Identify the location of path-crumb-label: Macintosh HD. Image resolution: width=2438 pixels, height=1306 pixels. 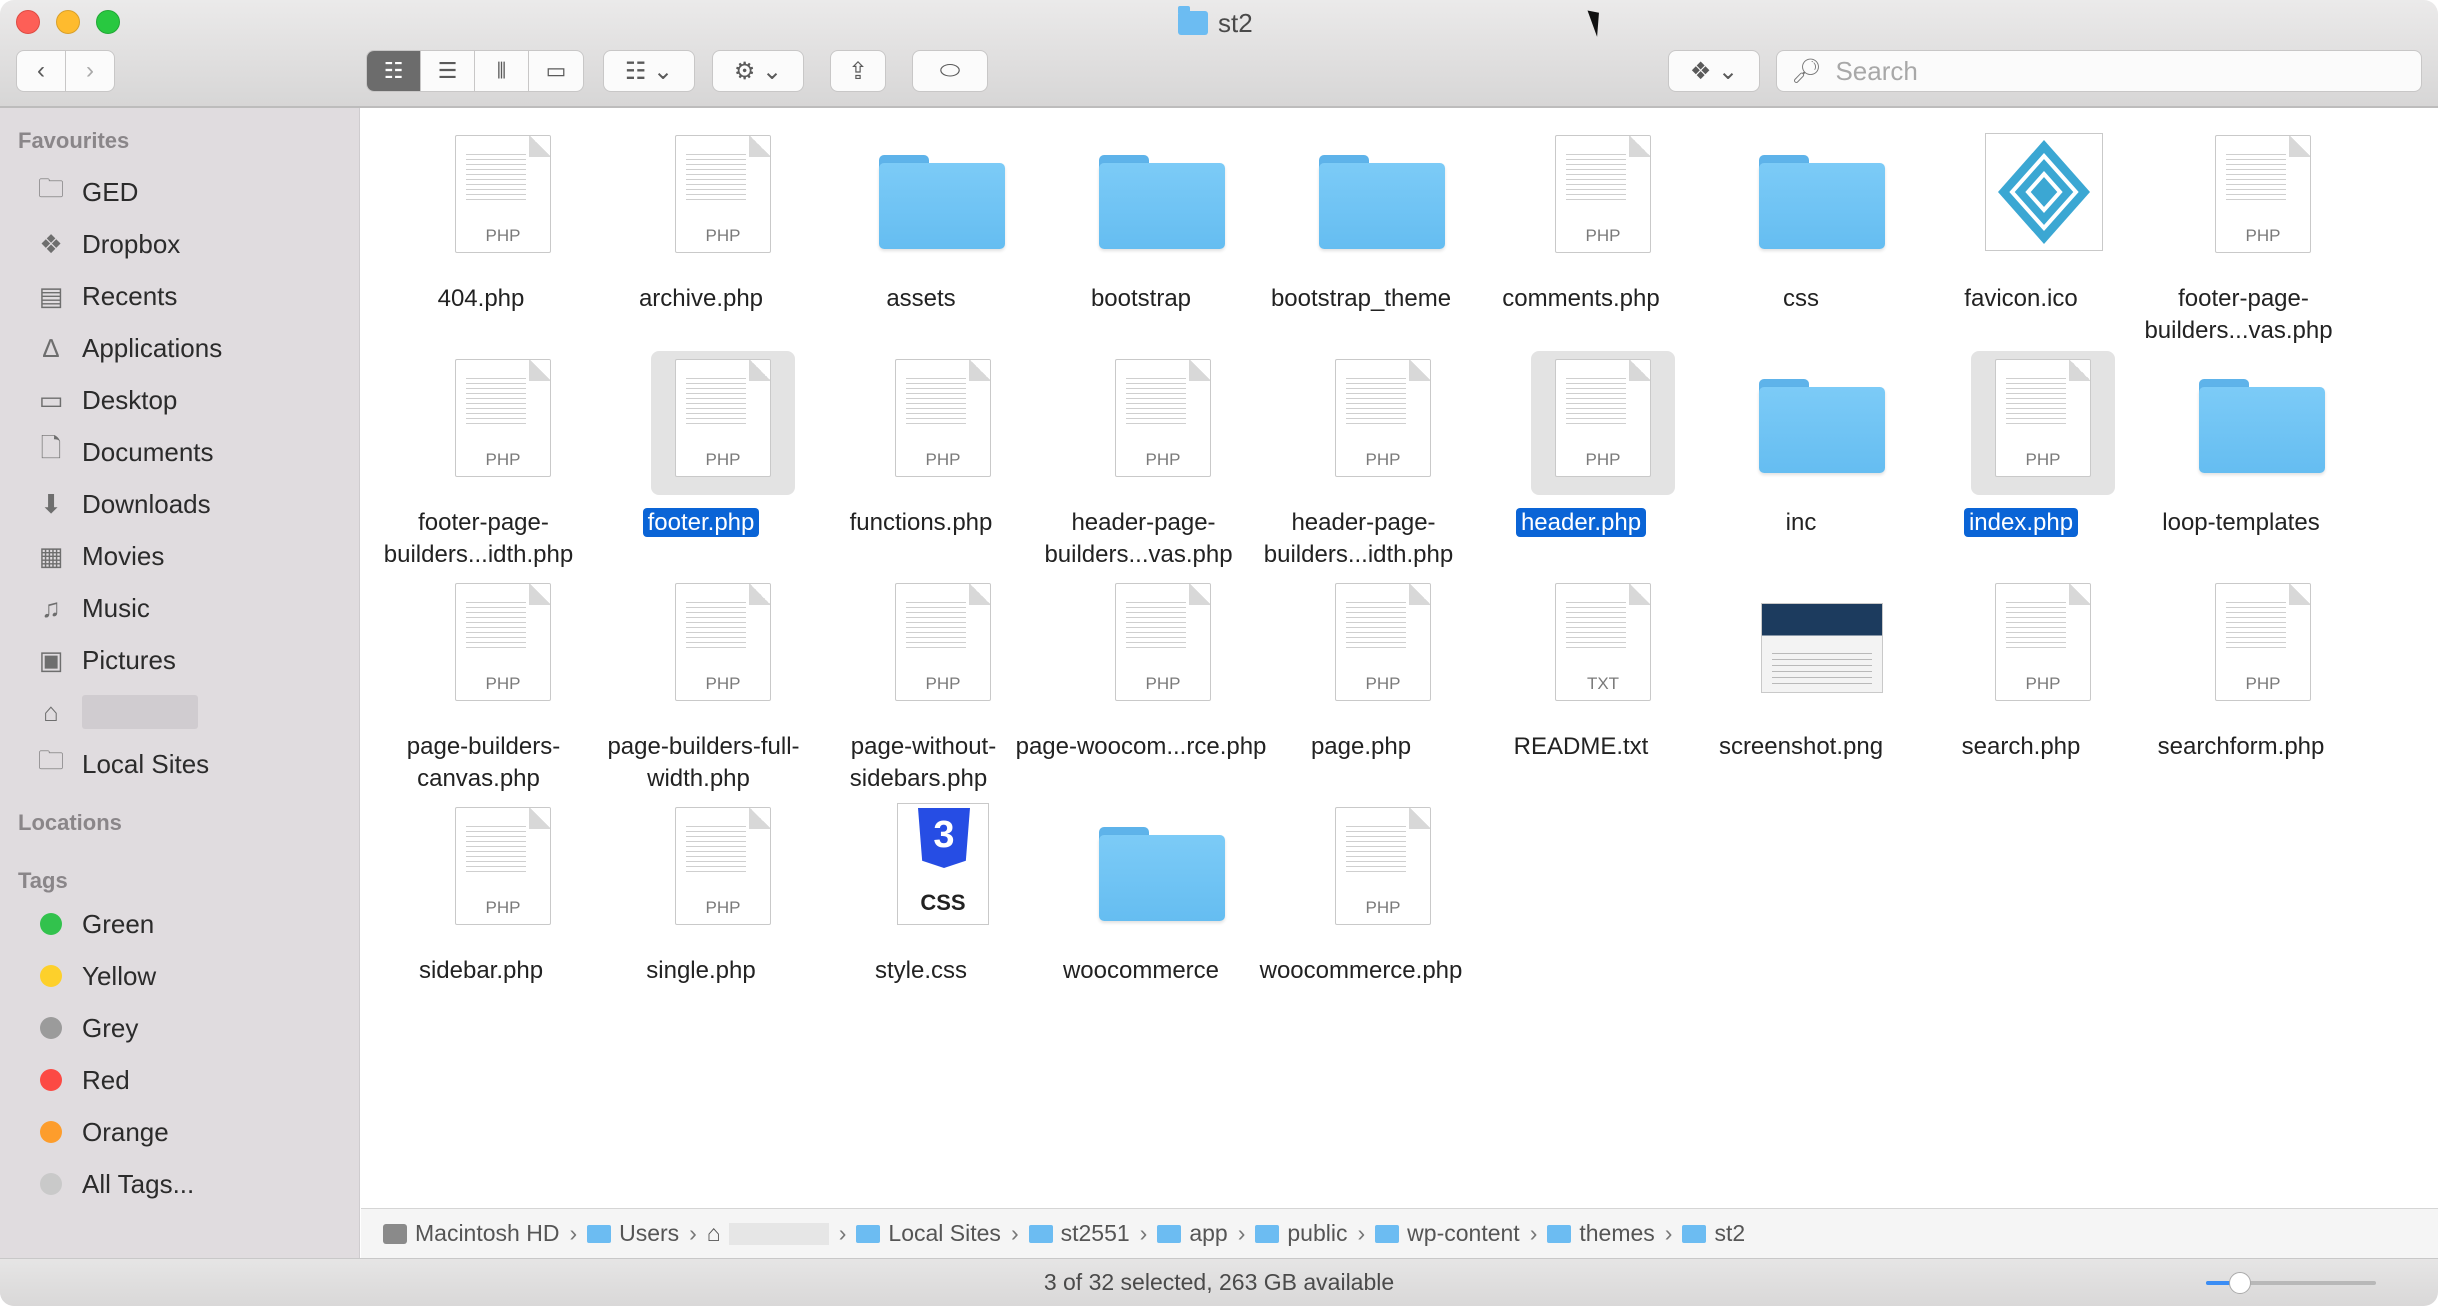
(487, 1233).